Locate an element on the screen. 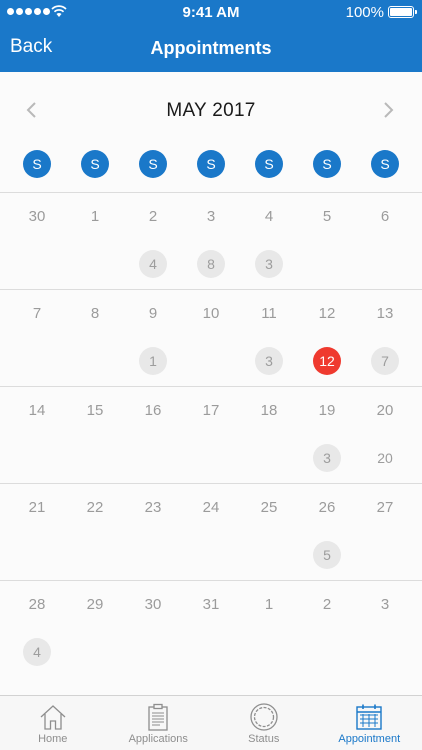 The image size is (422, 750). calendar-week: 14 15 16 17 18 19 3 20 20 is located at coordinates (211, 434).